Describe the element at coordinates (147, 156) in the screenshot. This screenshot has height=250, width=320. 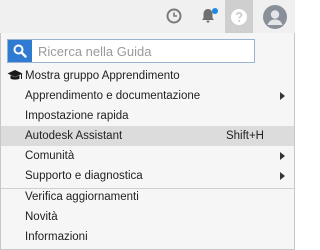
I see `menu-item-community: Comunità` at that location.